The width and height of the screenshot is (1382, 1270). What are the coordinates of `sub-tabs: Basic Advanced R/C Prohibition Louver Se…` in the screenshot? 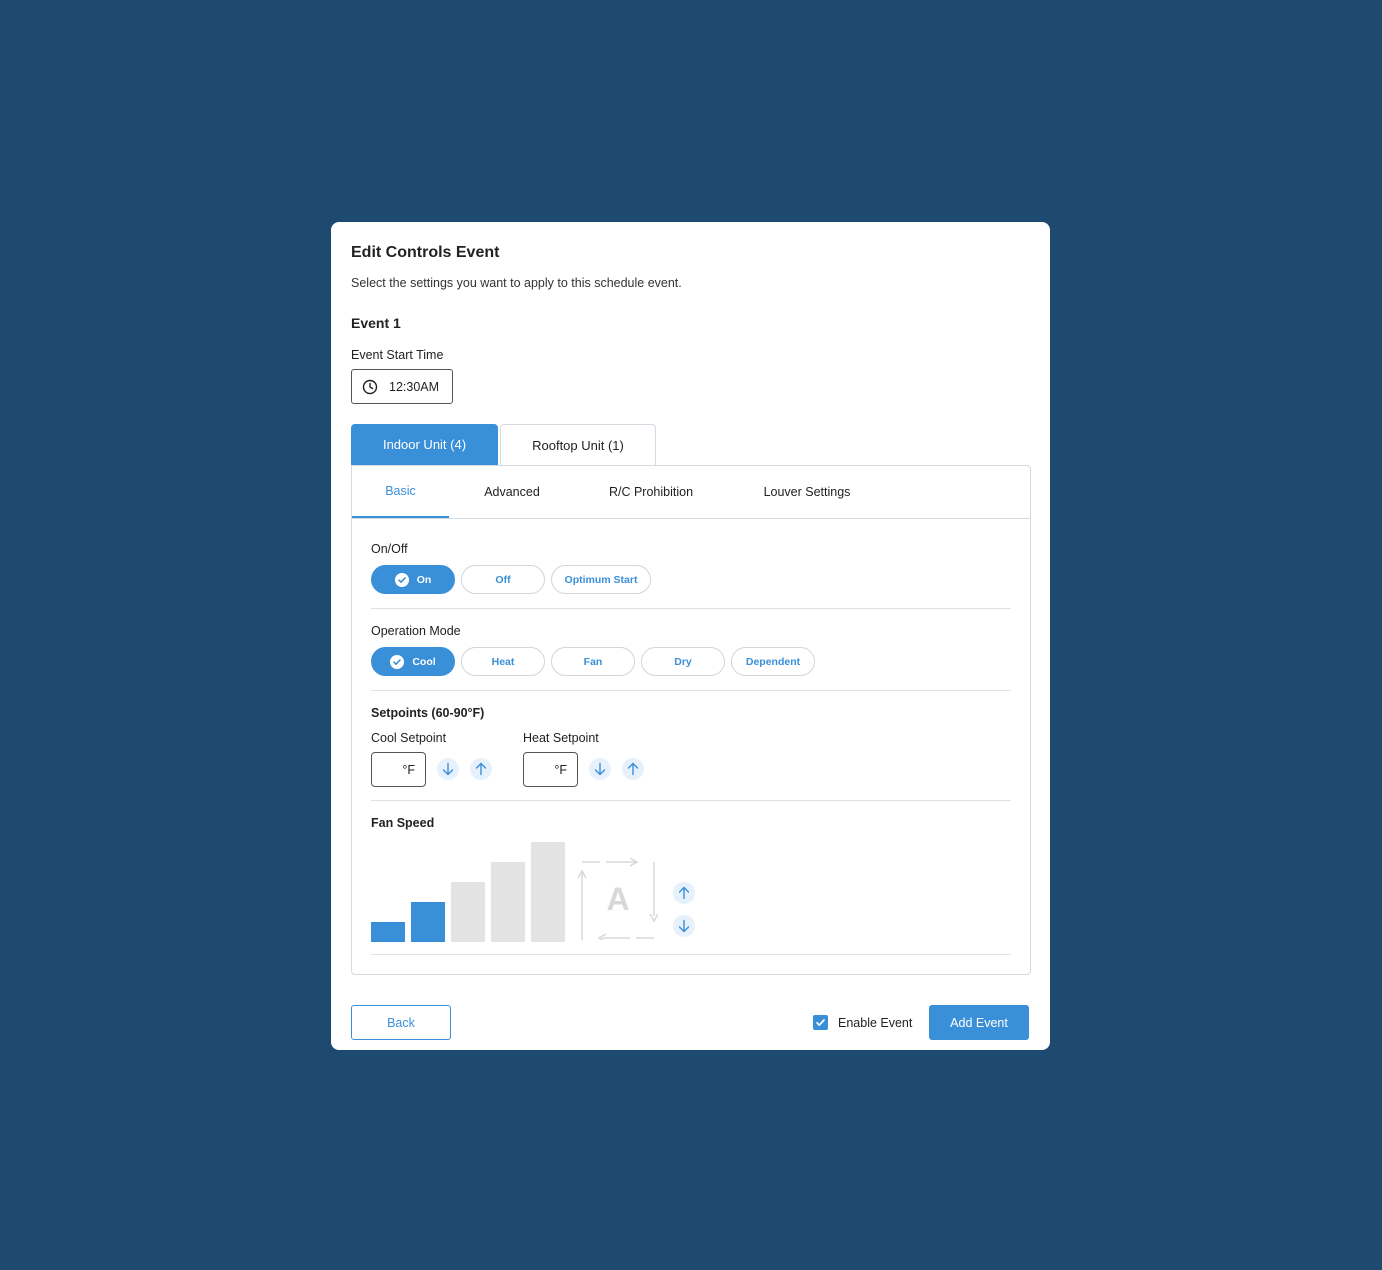 It's located at (691, 492).